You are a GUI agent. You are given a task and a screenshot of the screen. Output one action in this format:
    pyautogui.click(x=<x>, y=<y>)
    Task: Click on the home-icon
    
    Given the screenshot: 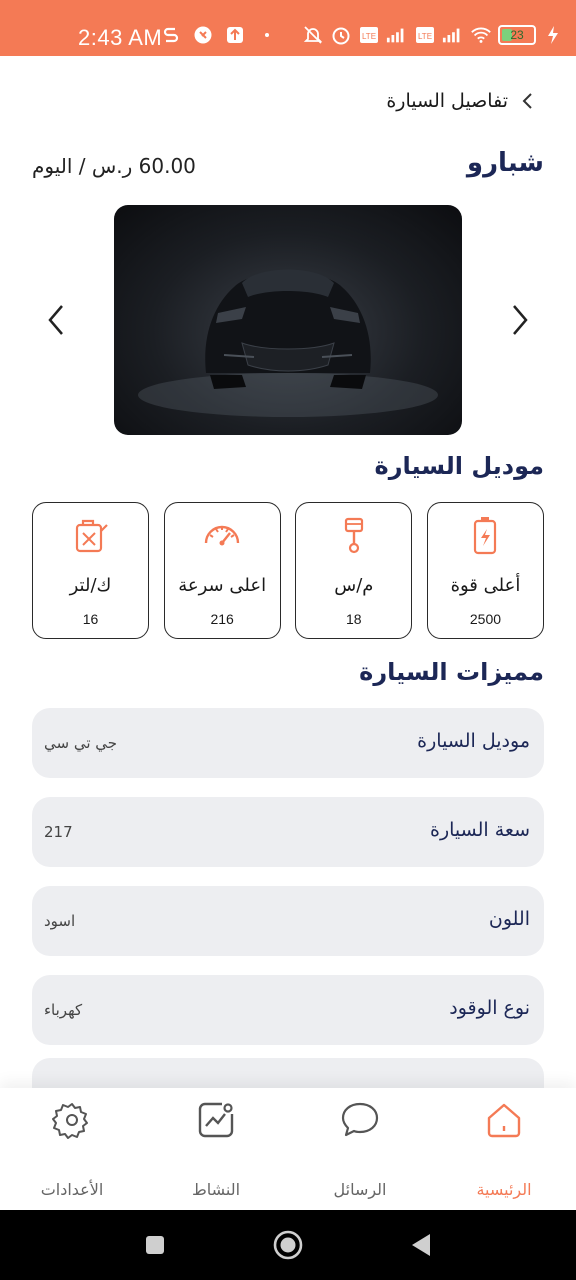 What is the action you would take?
    pyautogui.click(x=504, y=1120)
    